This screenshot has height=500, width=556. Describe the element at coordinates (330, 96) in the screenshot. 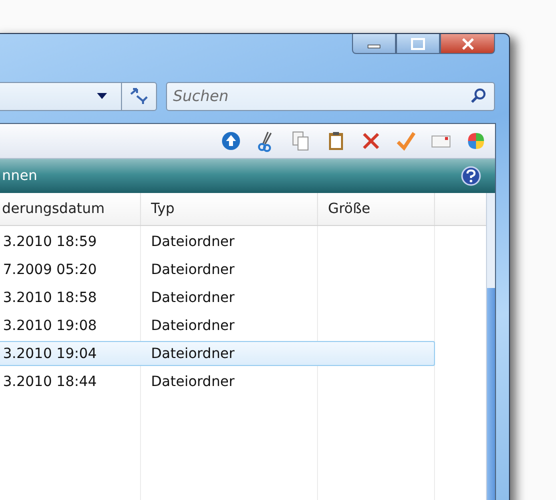

I see `search-field: Suchen` at that location.